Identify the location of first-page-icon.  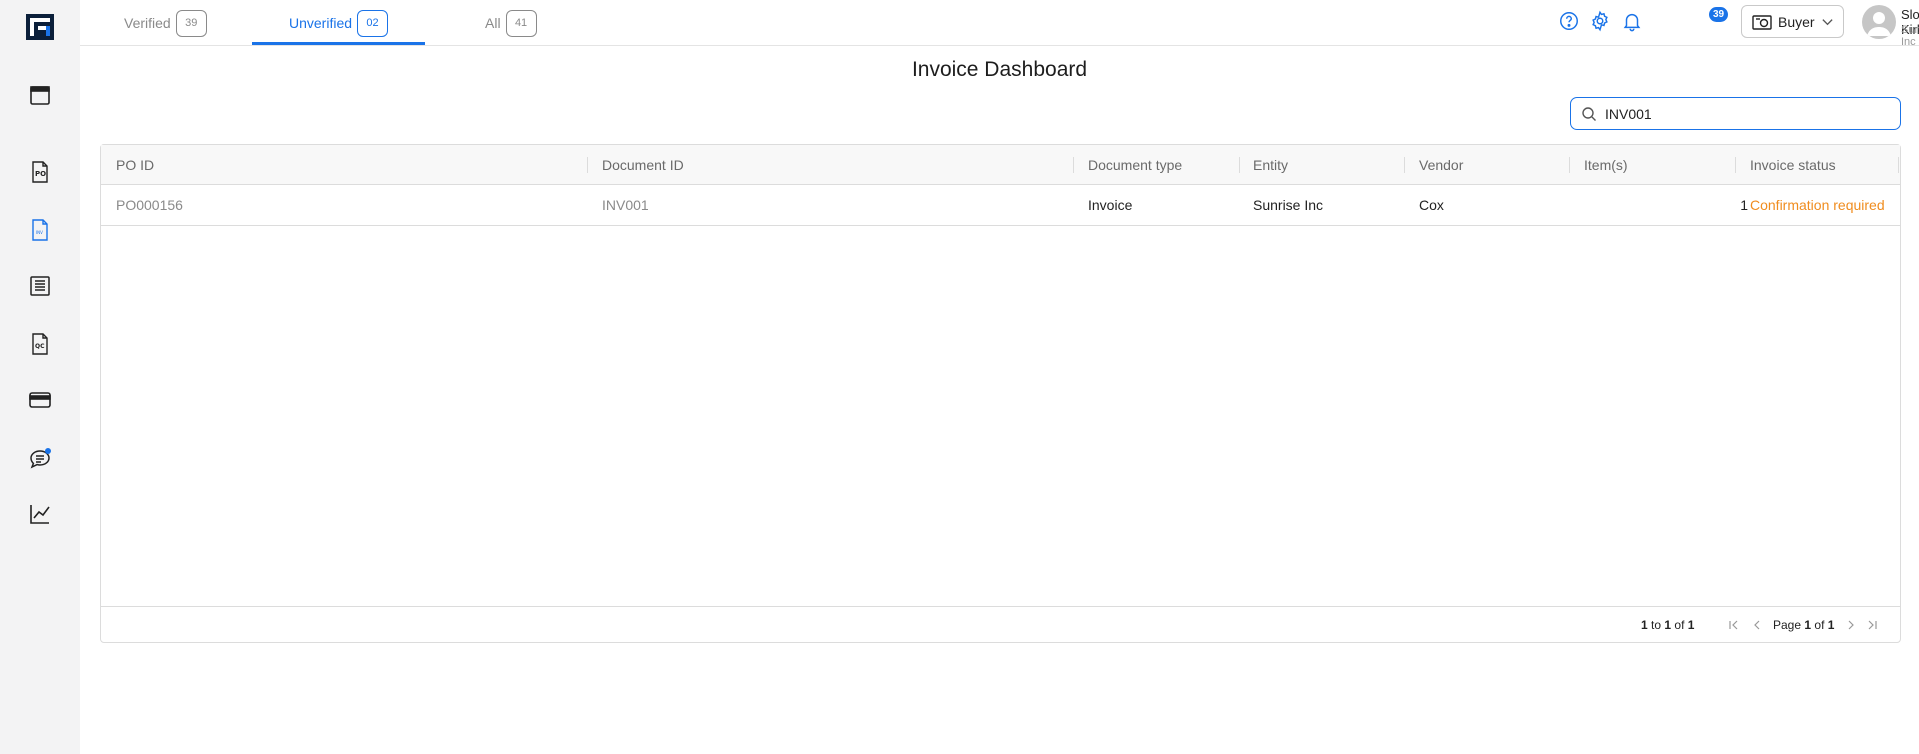
(1734, 625).